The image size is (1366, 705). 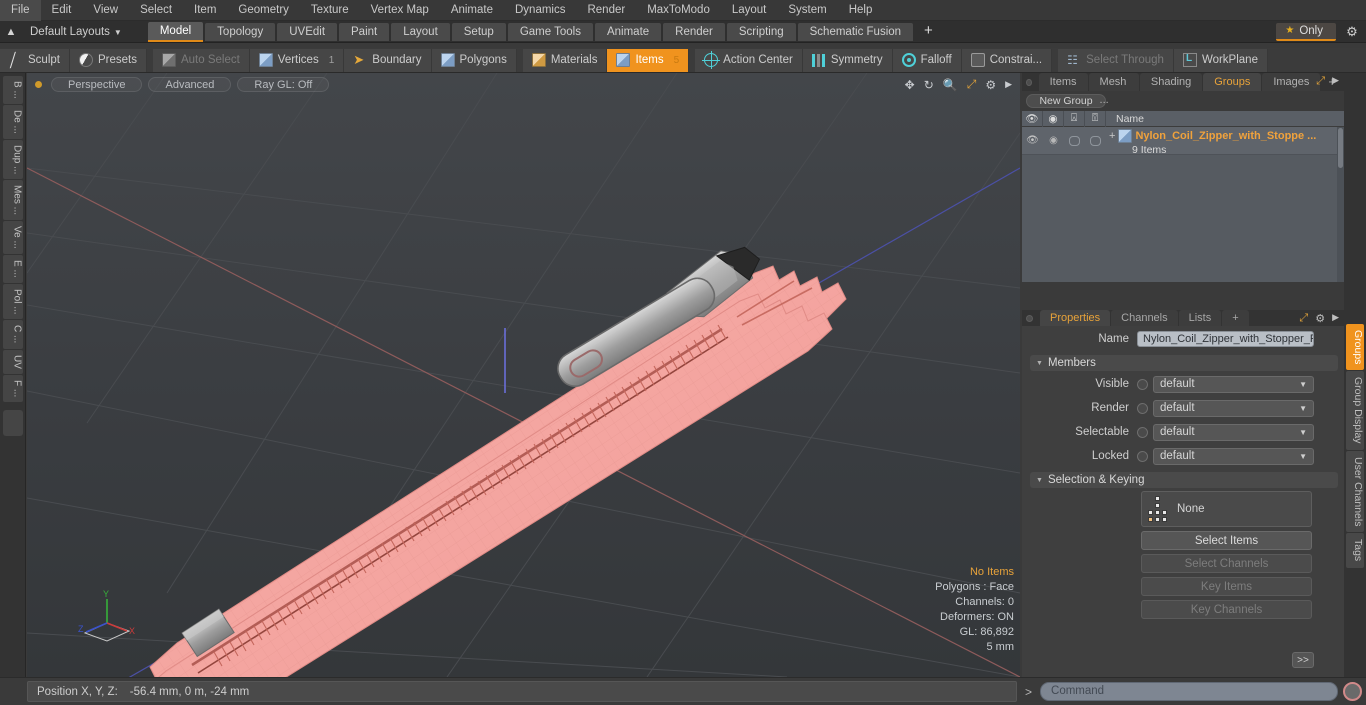 I want to click on expand-properties-button: >>, so click(x=1303, y=660).